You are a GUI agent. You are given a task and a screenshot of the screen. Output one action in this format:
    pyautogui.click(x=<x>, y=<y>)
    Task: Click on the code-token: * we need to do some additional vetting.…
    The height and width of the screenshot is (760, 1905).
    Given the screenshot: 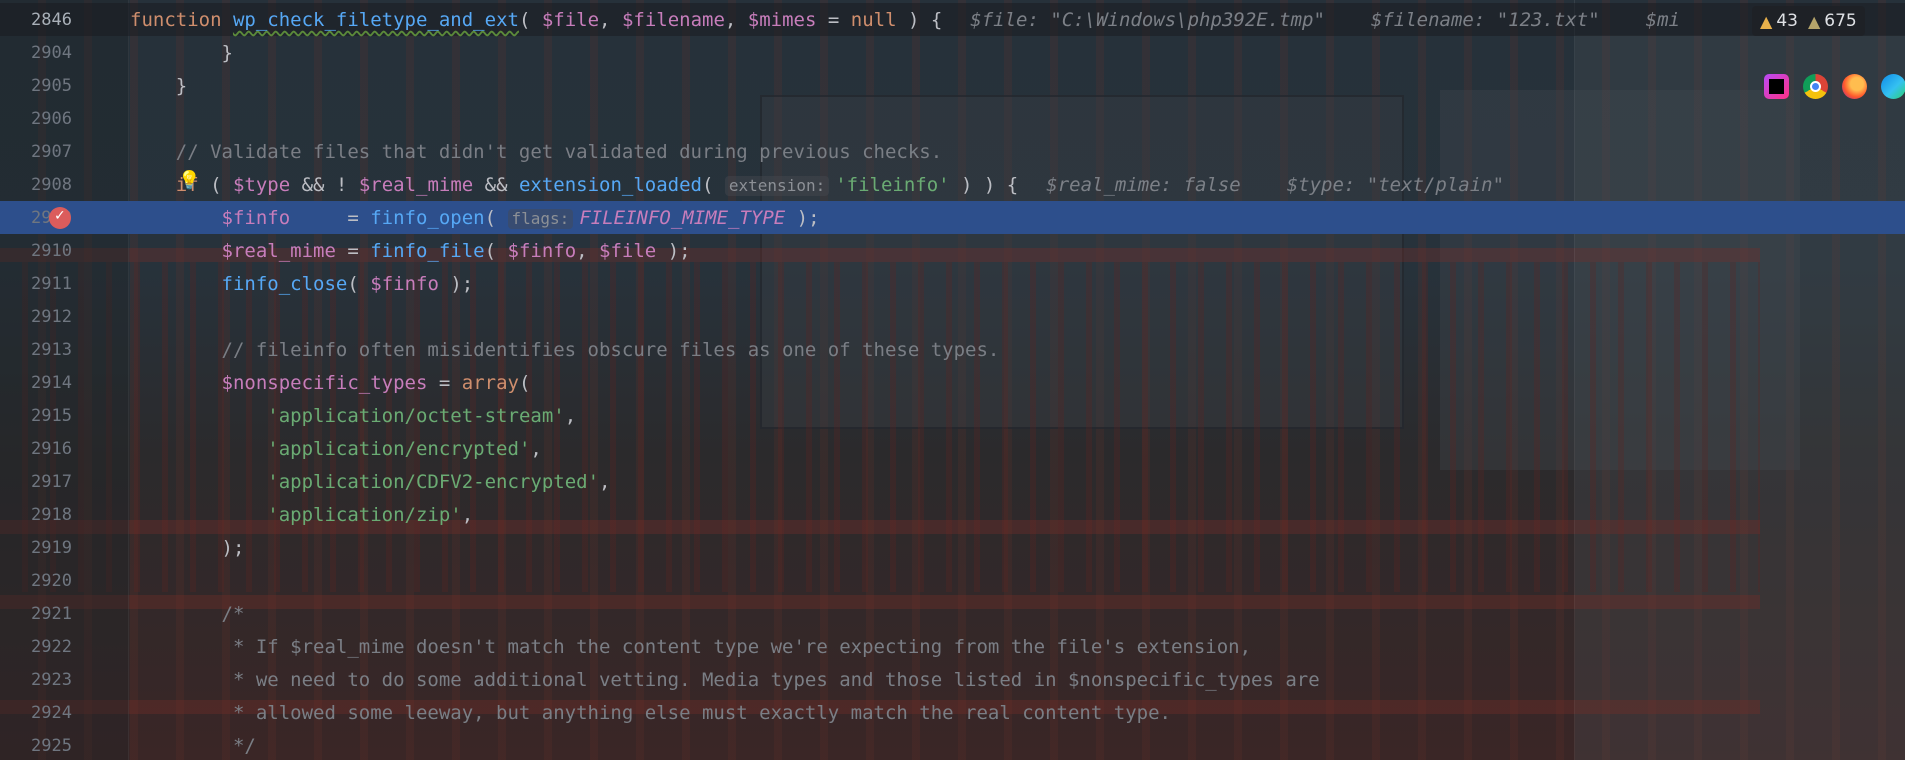 What is the action you would take?
    pyautogui.click(x=725, y=680)
    